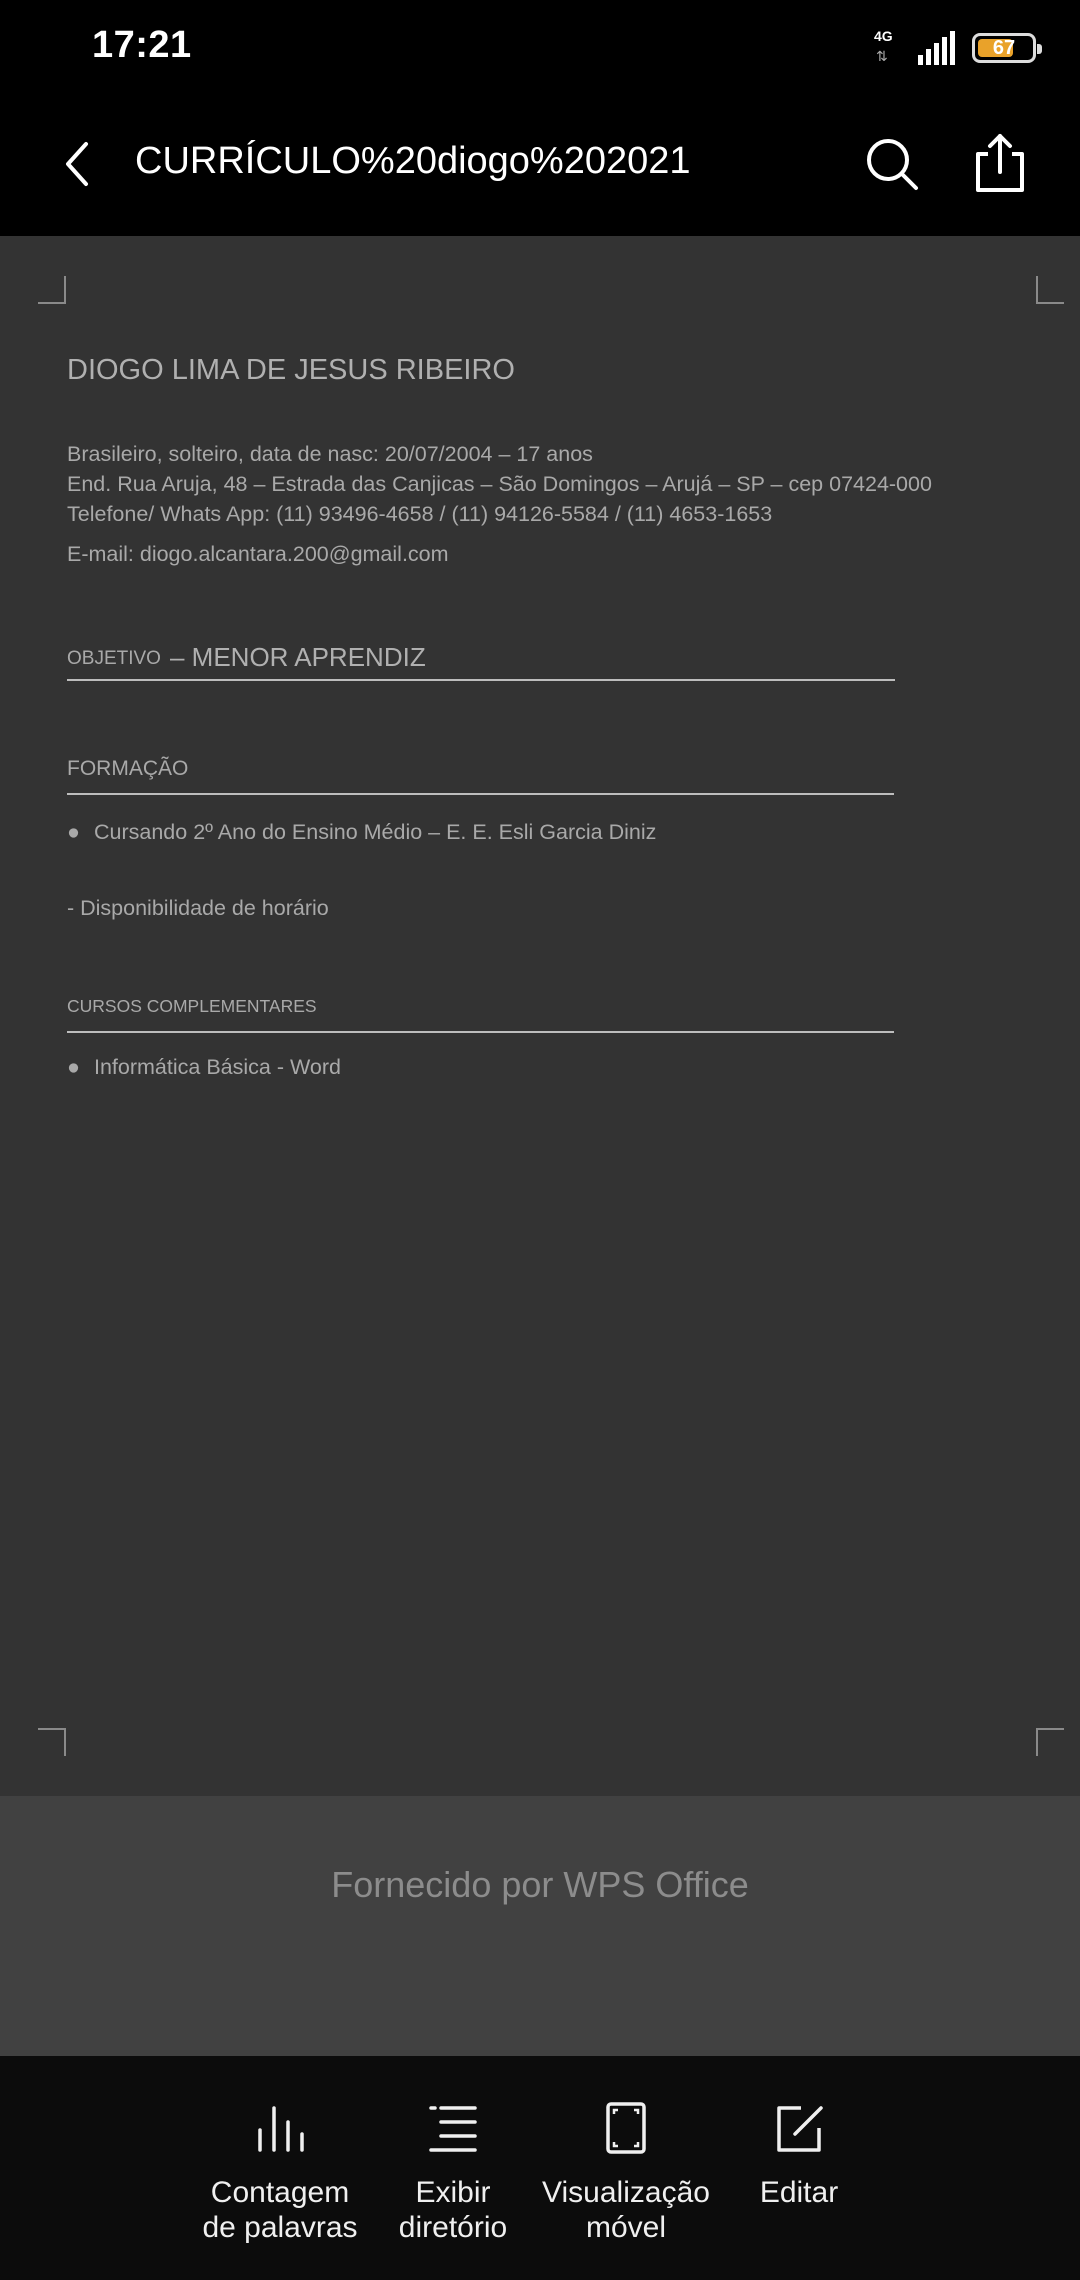 Image resolution: width=1080 pixels, height=2280 pixels. I want to click on wps-banner: Fornecido por WPS Office, so click(540, 1926).